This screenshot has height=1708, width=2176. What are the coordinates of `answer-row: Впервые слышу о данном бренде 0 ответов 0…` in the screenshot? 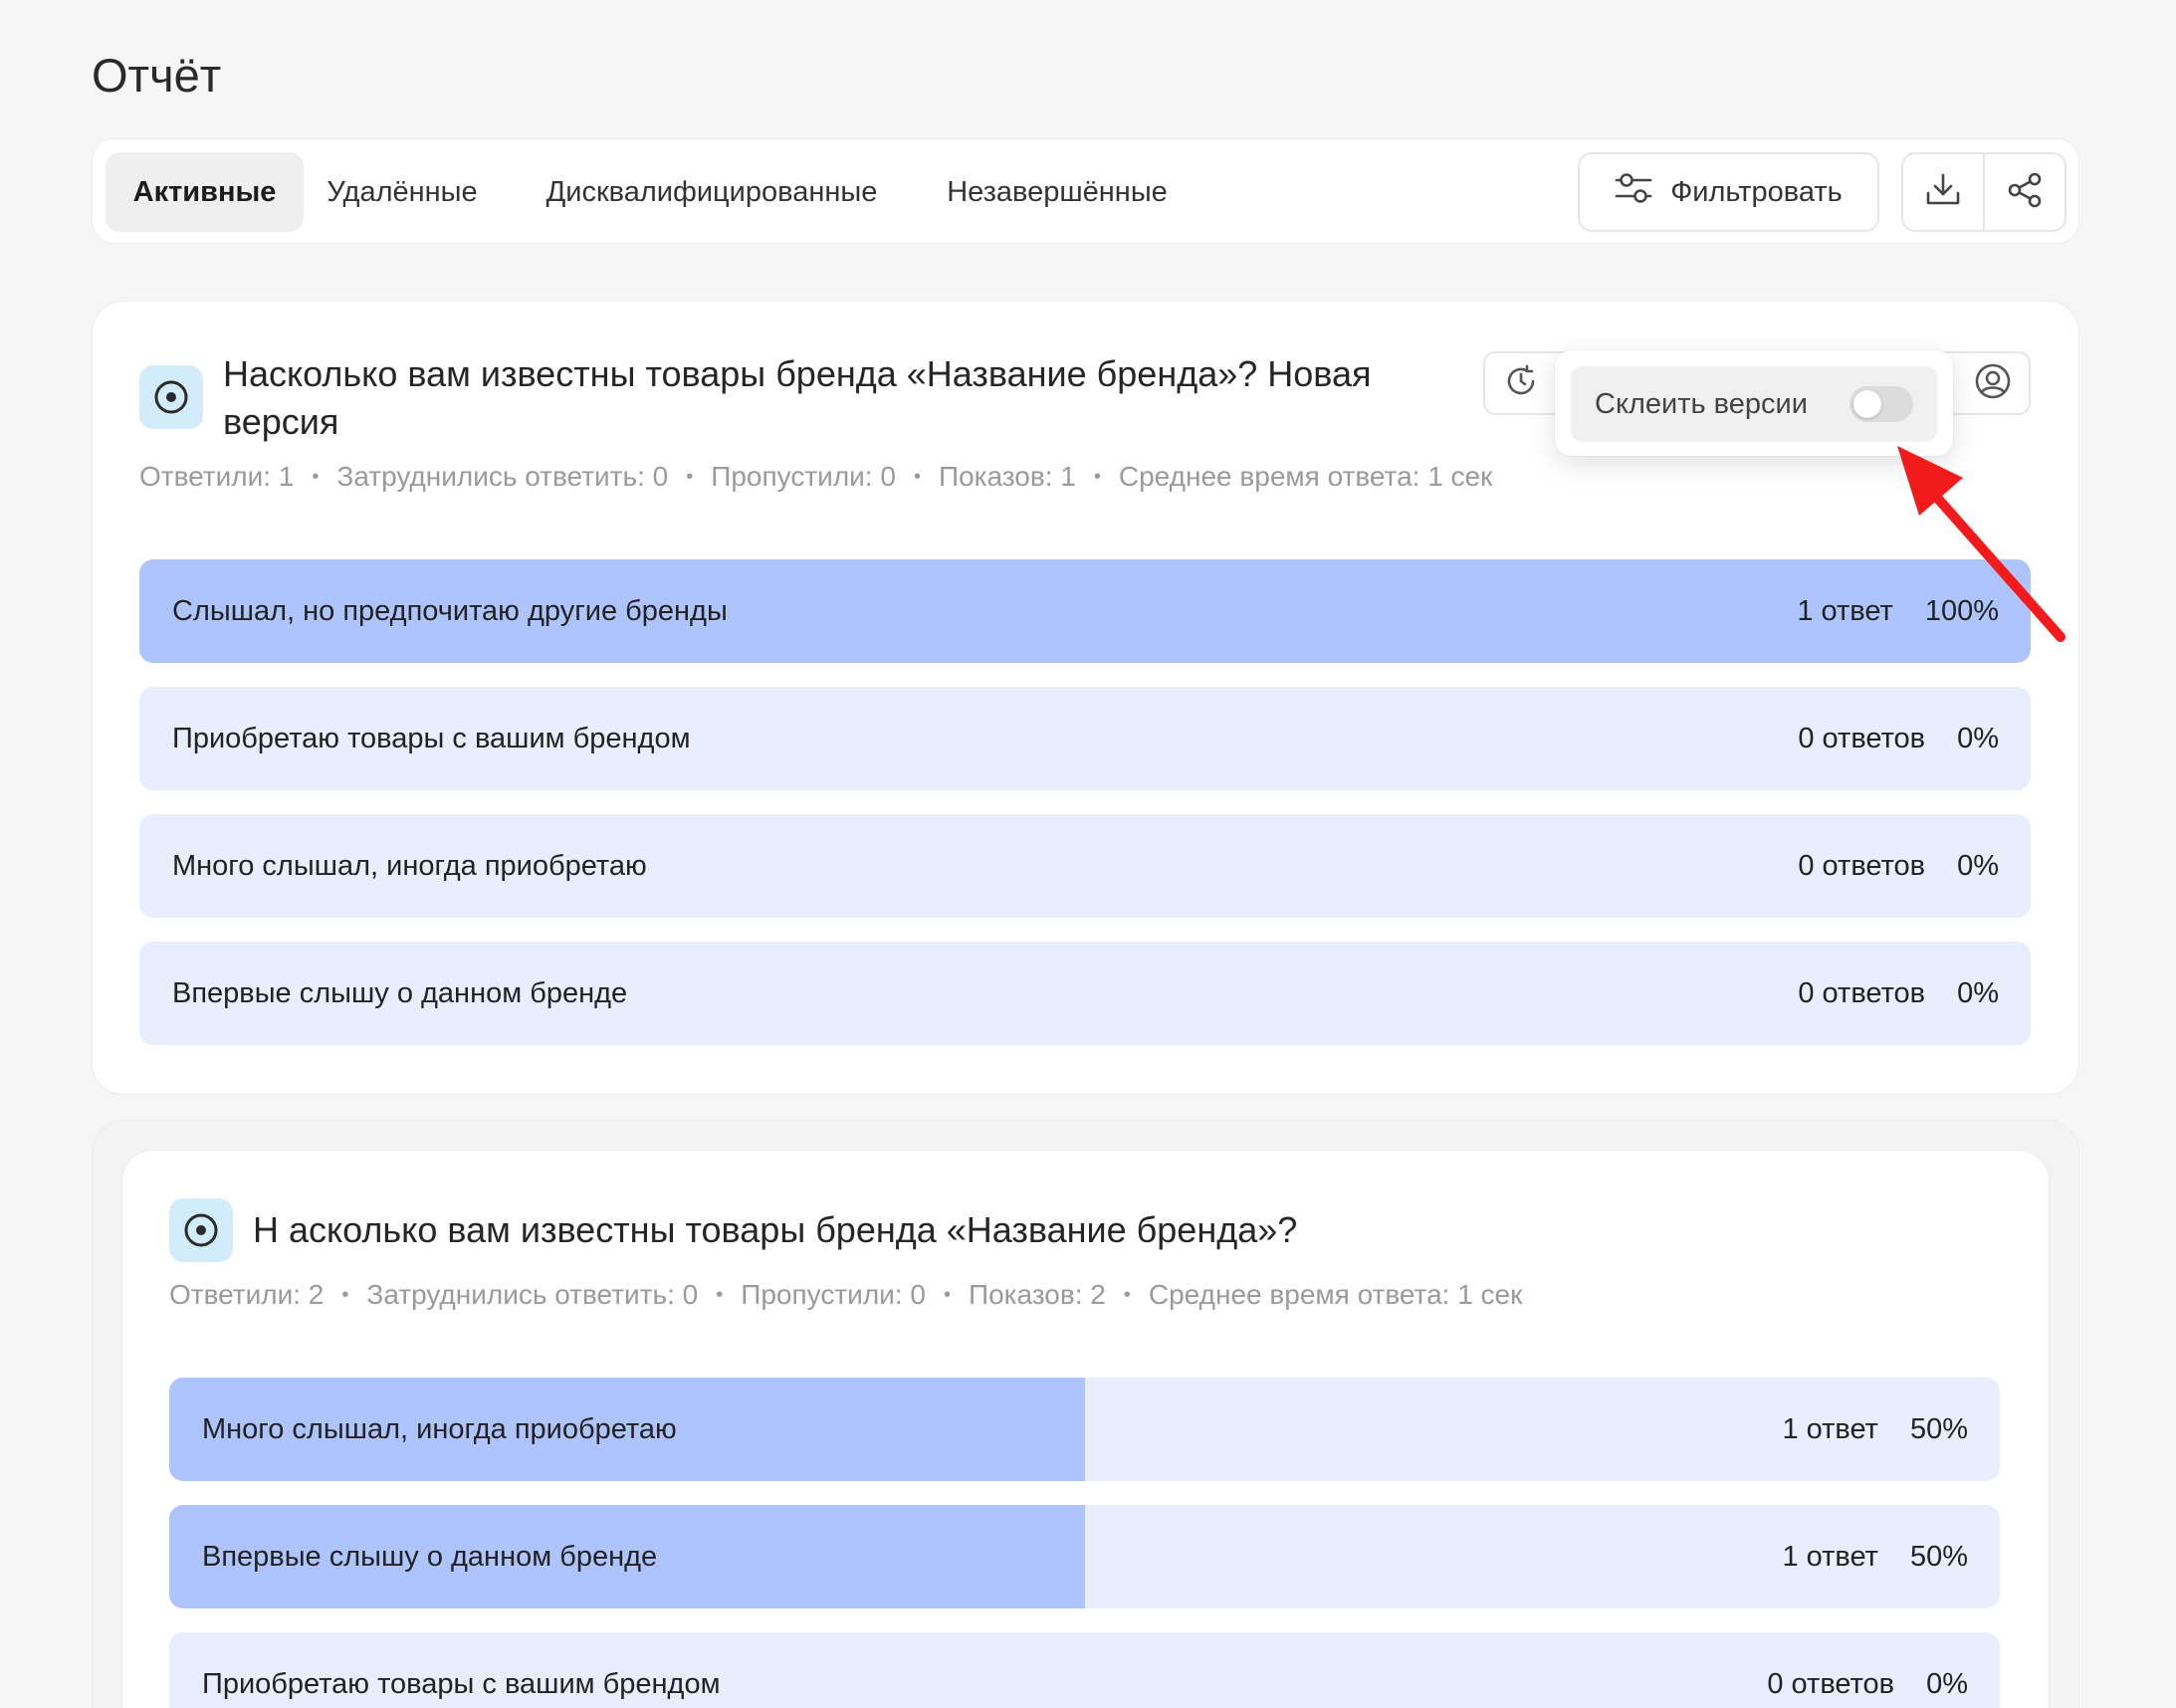 It's located at (1085, 994).